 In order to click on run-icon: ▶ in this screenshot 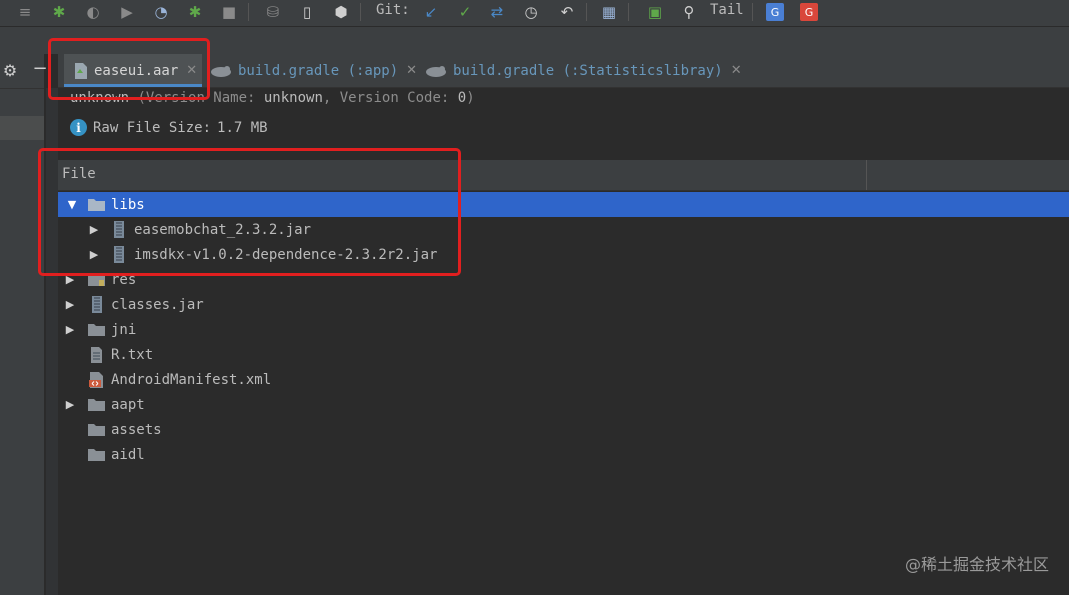, I will do `click(127, 12)`.